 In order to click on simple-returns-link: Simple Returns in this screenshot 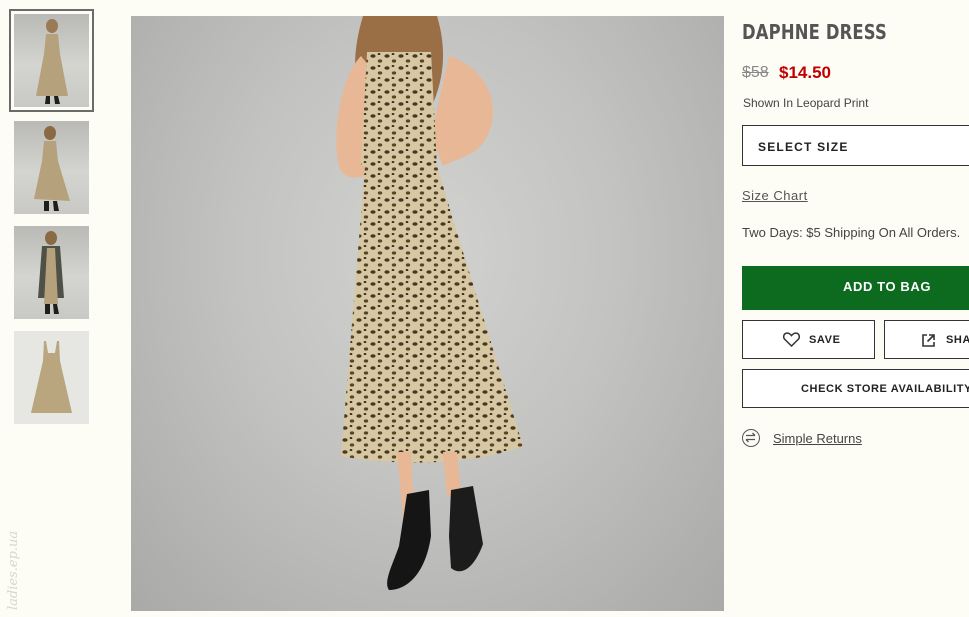, I will do `click(817, 438)`.